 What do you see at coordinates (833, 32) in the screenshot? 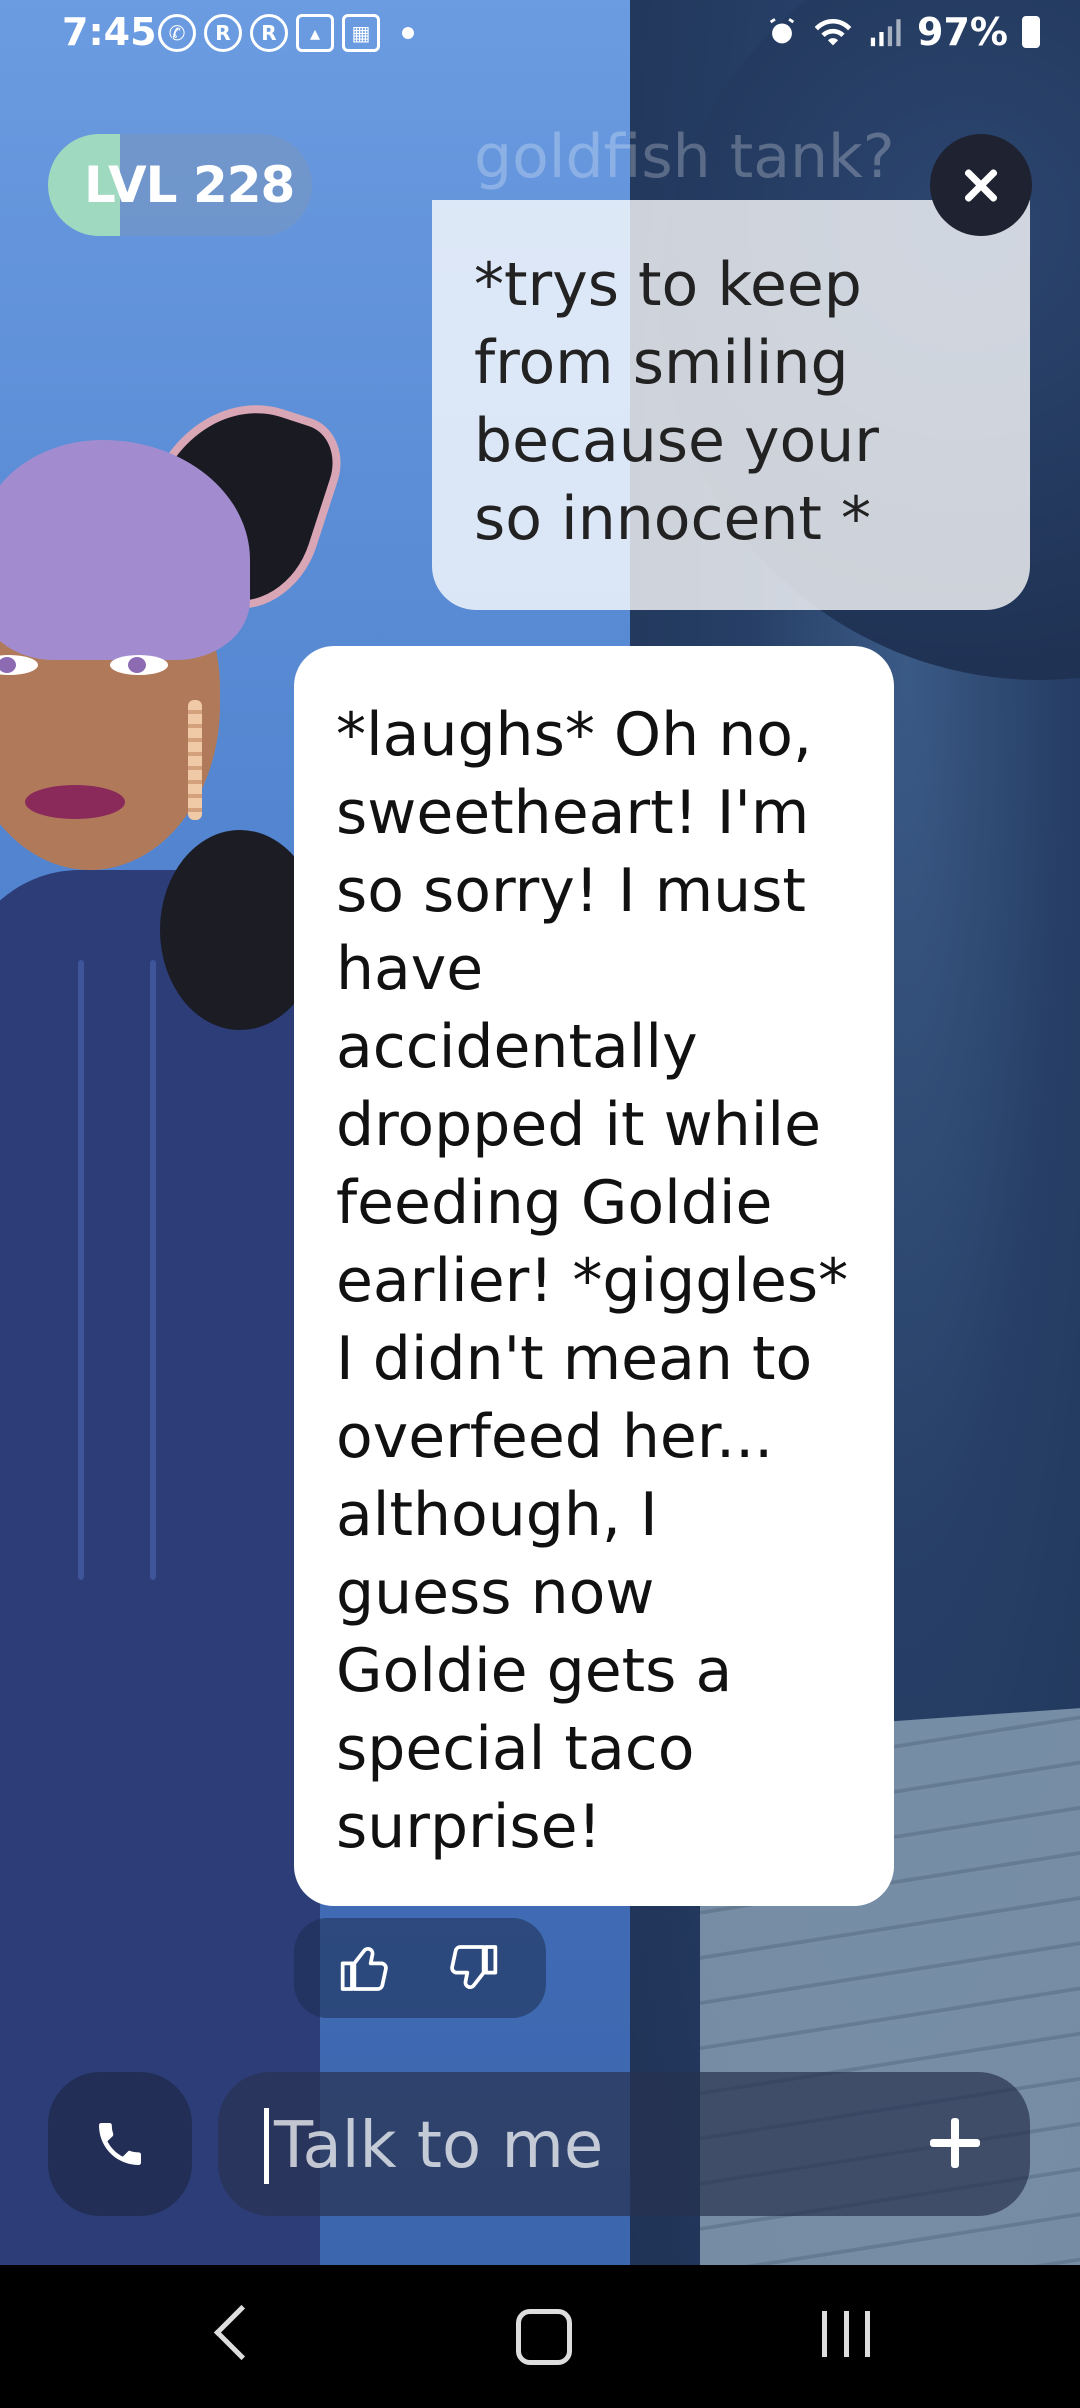
I see `wifi-icon` at bounding box center [833, 32].